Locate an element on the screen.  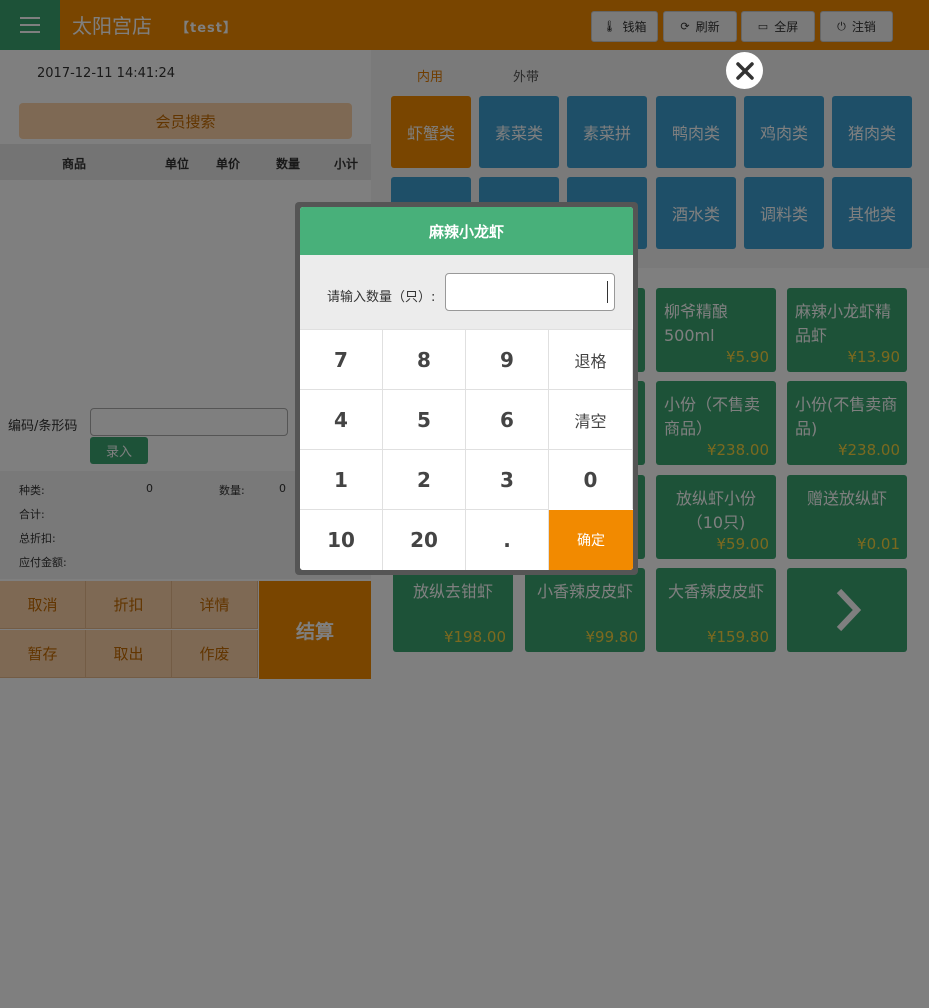
key-20: 20 is located at coordinates (424, 539).